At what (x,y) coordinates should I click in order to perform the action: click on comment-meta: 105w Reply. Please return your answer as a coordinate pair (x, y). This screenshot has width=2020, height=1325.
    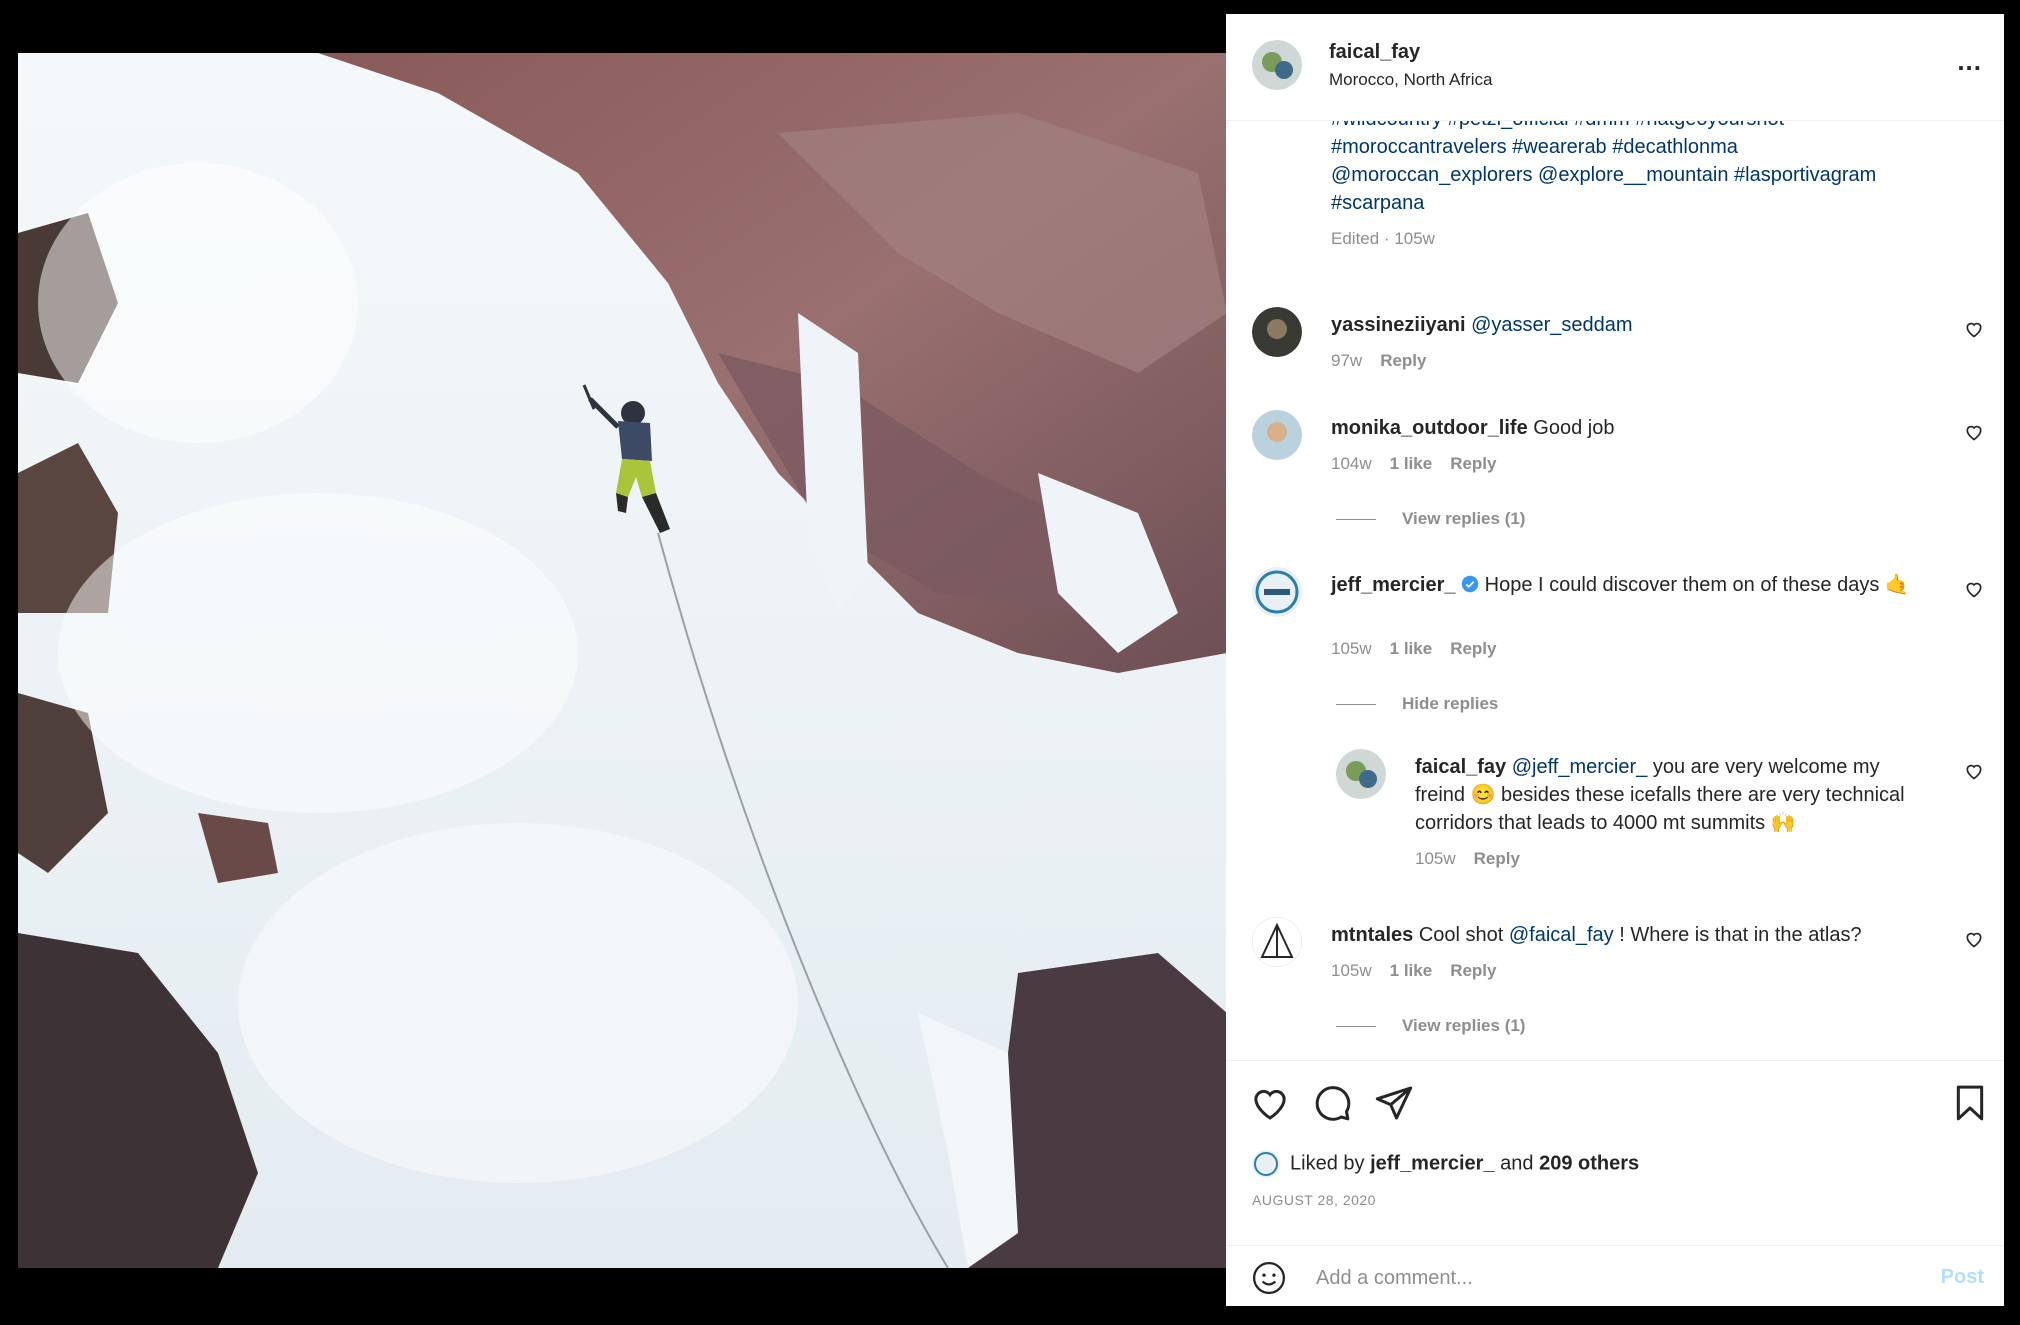
    Looking at the image, I should click on (1476, 859).